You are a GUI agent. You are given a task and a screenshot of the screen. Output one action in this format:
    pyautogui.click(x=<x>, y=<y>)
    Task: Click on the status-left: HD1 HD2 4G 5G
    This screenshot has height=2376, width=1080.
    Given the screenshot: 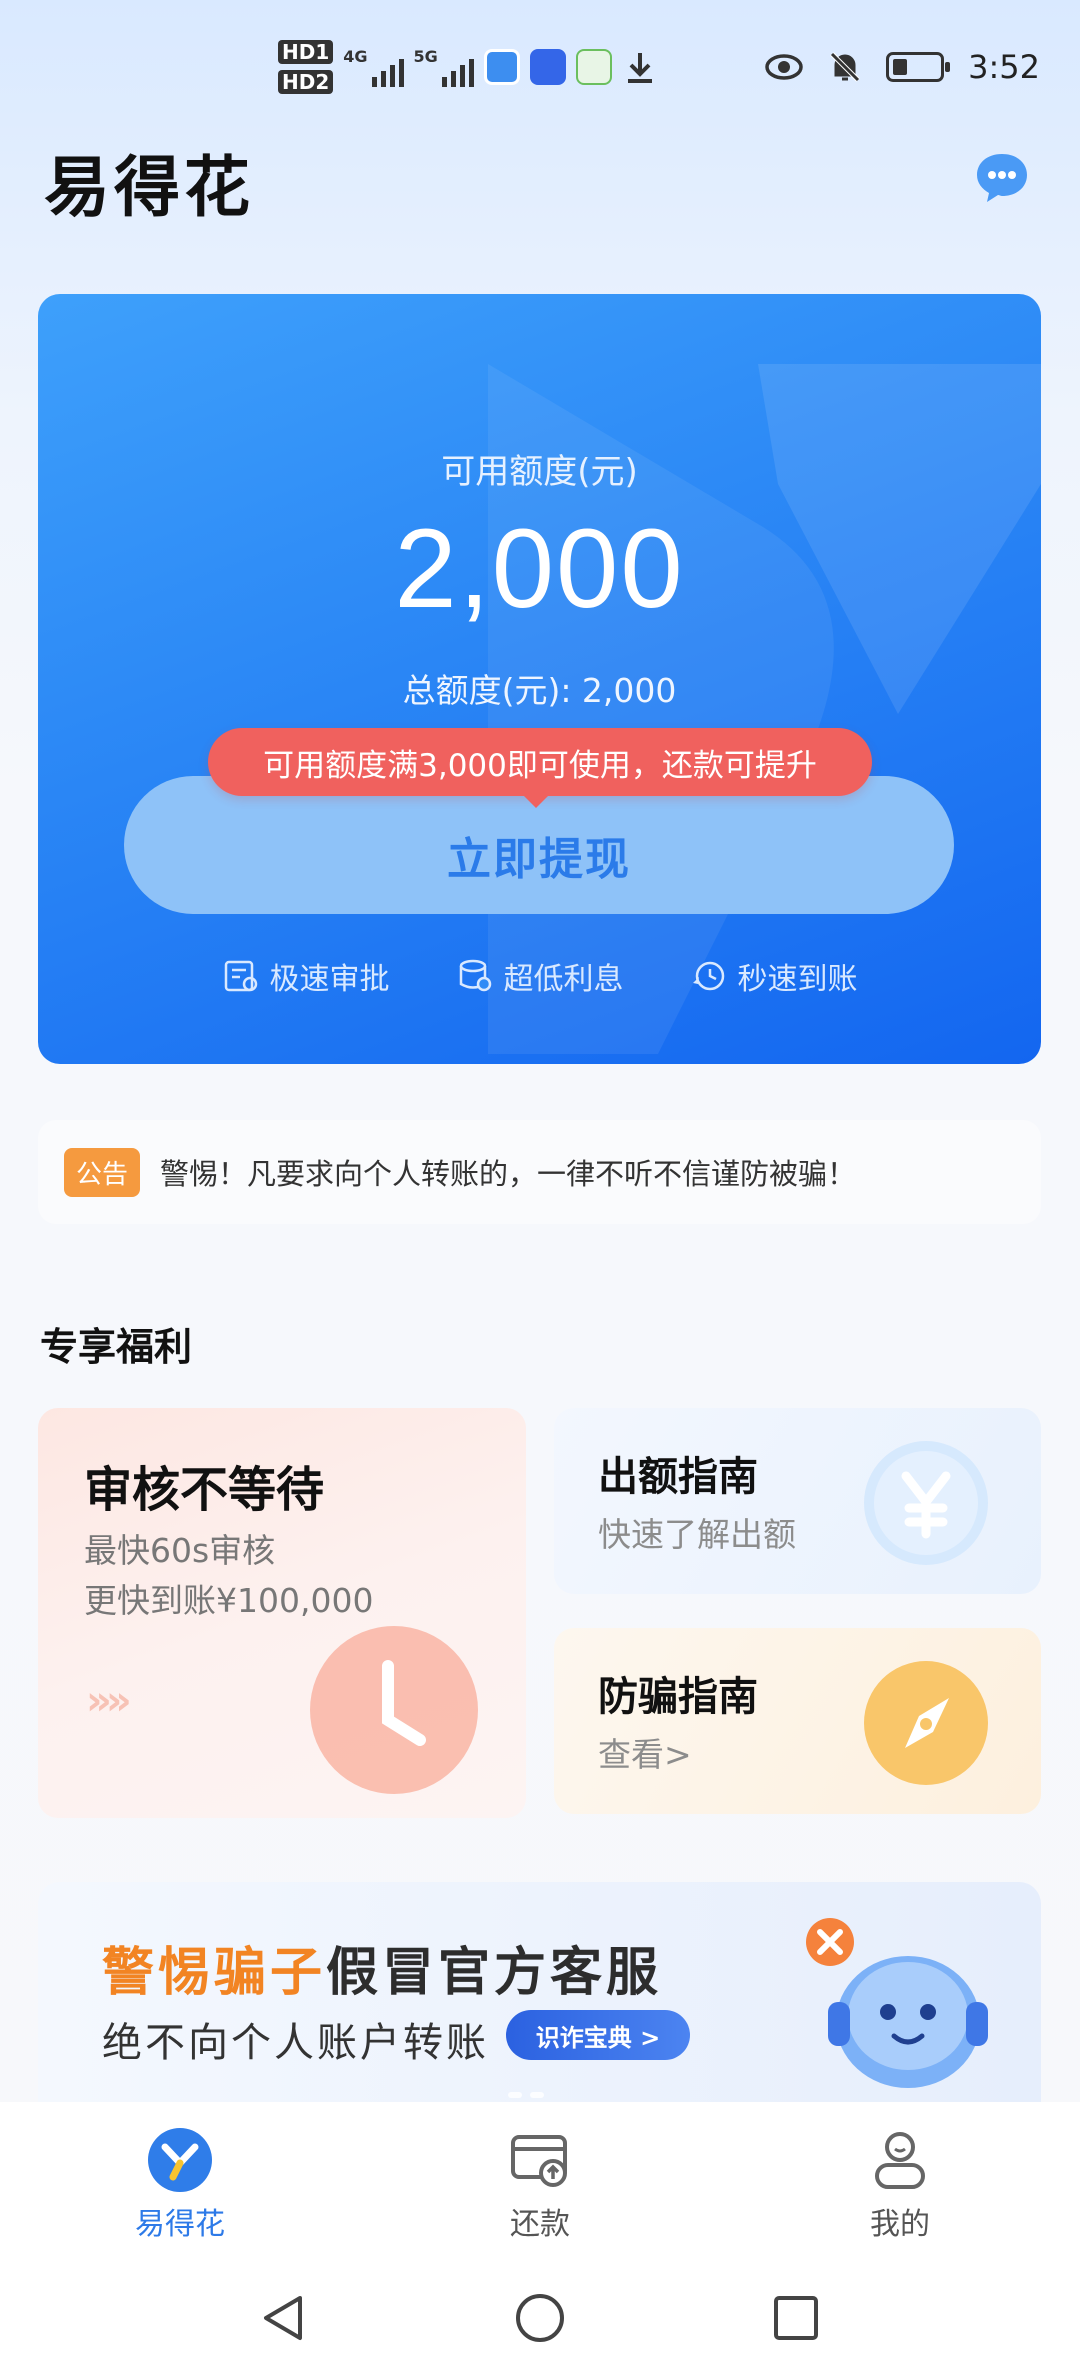 What is the action you would take?
    pyautogui.click(x=468, y=67)
    